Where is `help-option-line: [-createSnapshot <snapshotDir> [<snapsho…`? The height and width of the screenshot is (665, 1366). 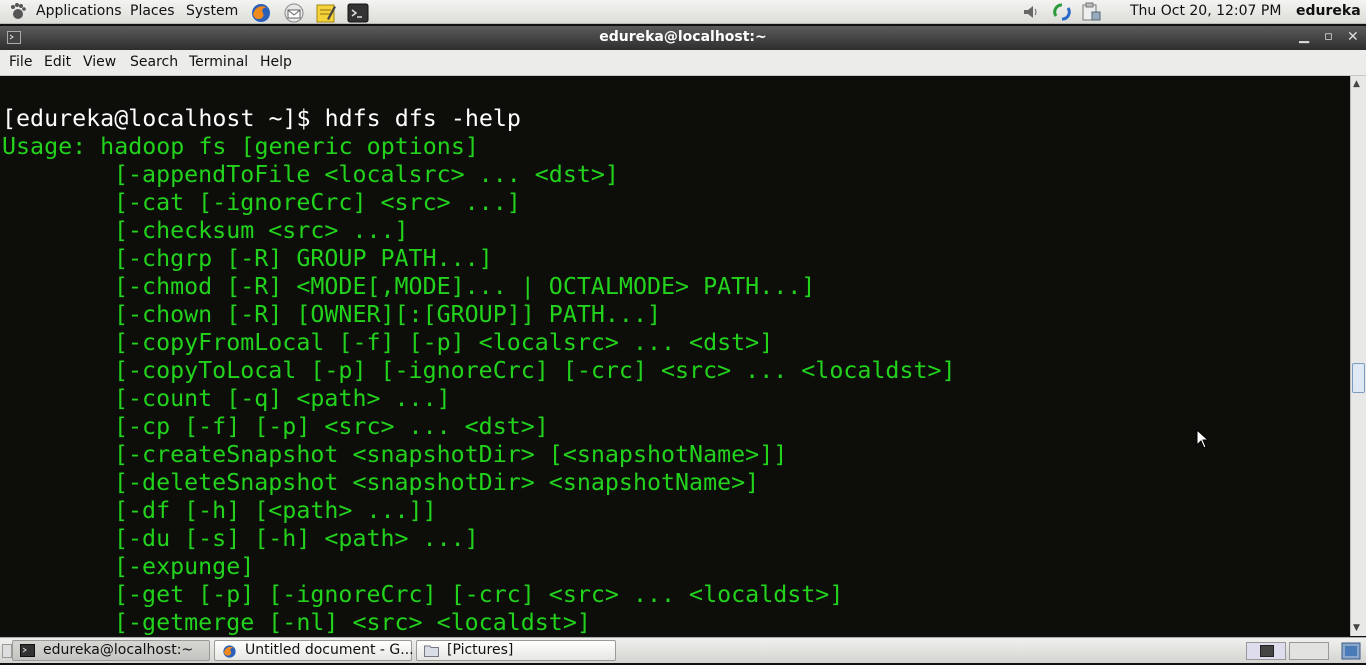
help-option-line: [-createSnapshot <snapshotDir> [<snapsho… is located at coordinates (451, 454).